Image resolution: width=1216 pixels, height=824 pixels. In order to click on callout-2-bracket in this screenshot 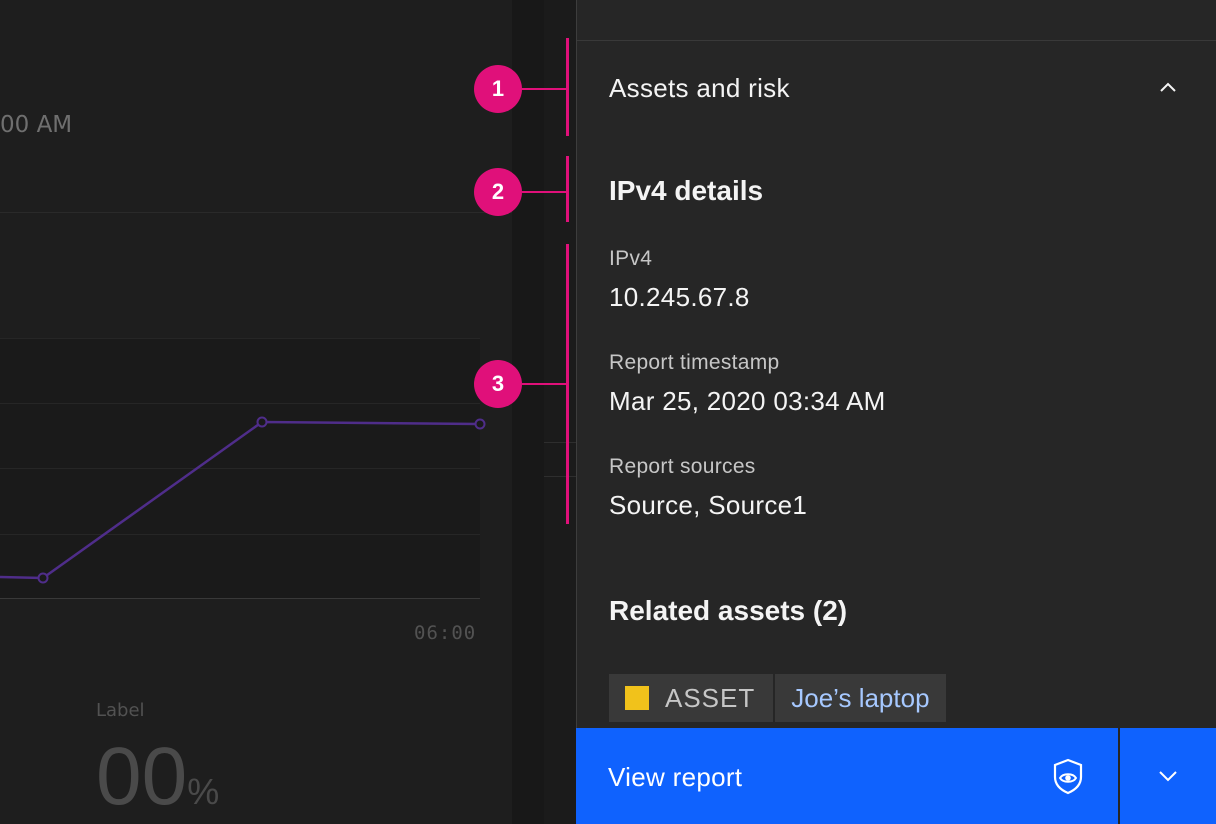, I will do `click(567, 189)`.